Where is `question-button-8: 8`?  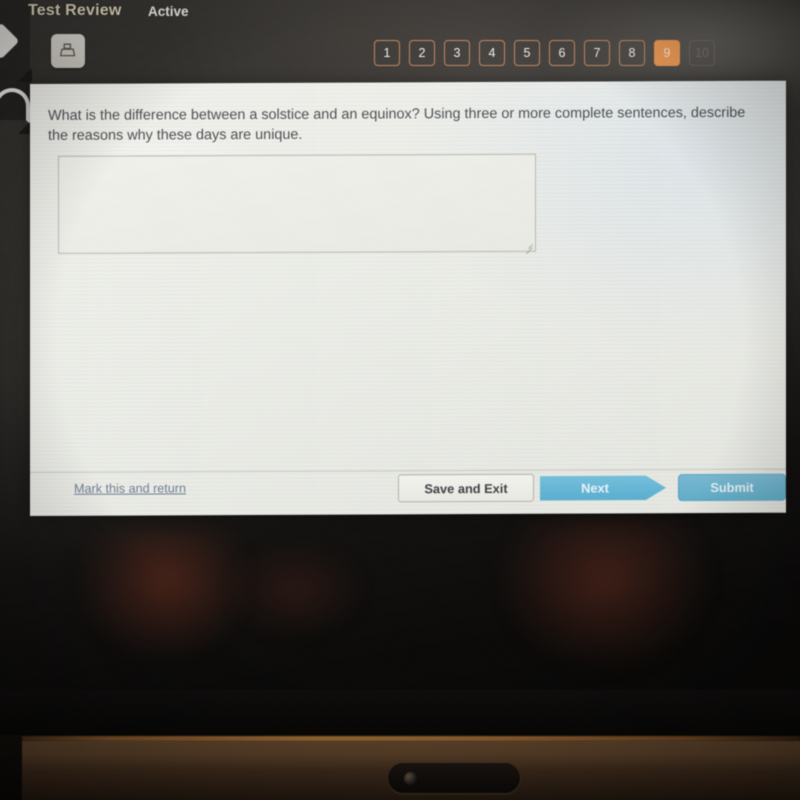 question-button-8: 8 is located at coordinates (632, 53).